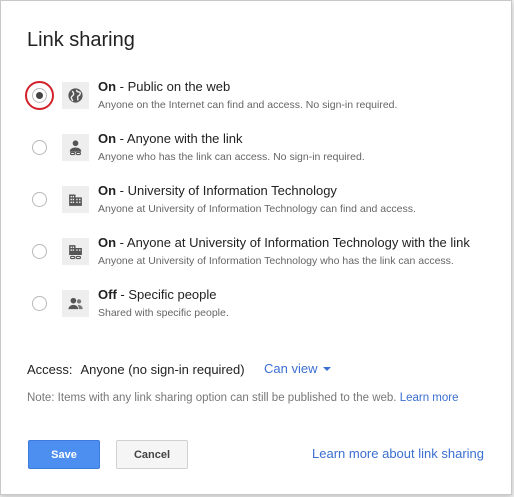  What do you see at coordinates (184, 138) in the screenshot?
I see `option-label: Anyone with the link` at bounding box center [184, 138].